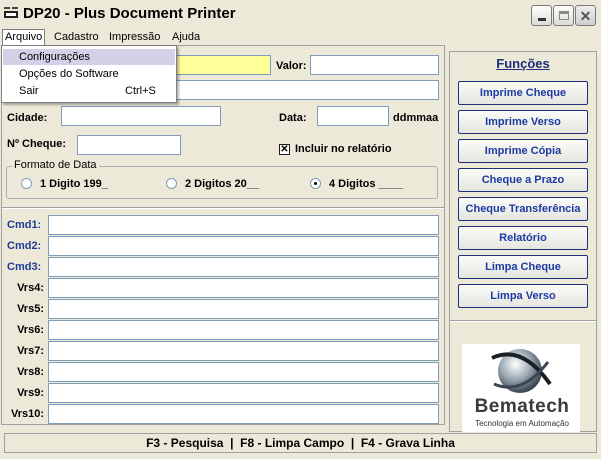 This screenshot has height=459, width=601. I want to click on function-button-label: Cheque Transferência, so click(523, 209).